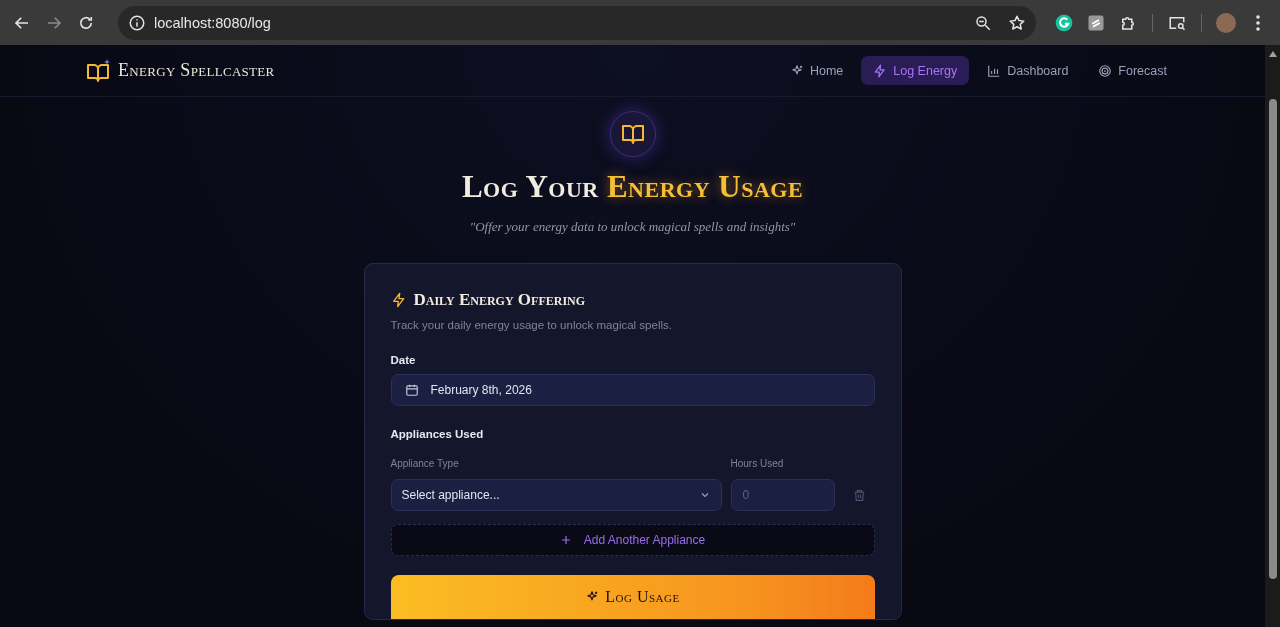 Image resolution: width=1280 pixels, height=627 pixels. Describe the element at coordinates (99, 70) in the screenshot. I see `logo-icon` at that location.